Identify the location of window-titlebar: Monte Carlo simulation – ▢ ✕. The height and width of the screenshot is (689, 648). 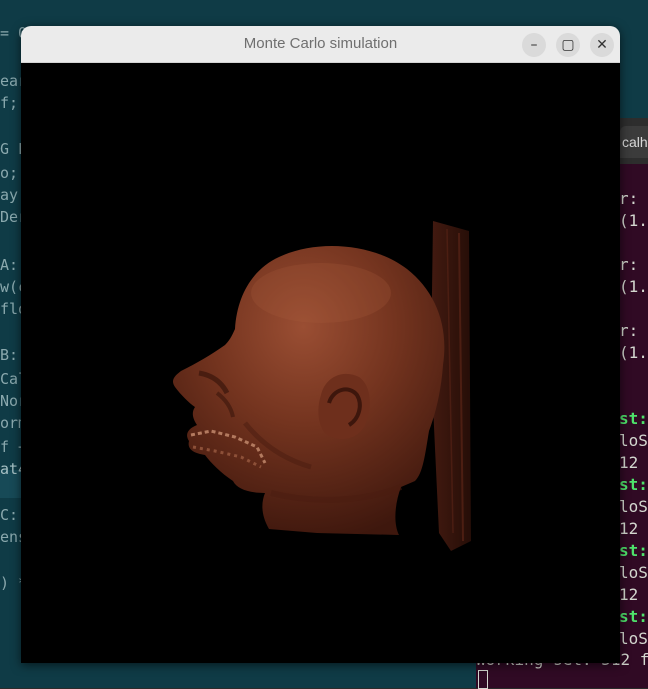
(320, 44).